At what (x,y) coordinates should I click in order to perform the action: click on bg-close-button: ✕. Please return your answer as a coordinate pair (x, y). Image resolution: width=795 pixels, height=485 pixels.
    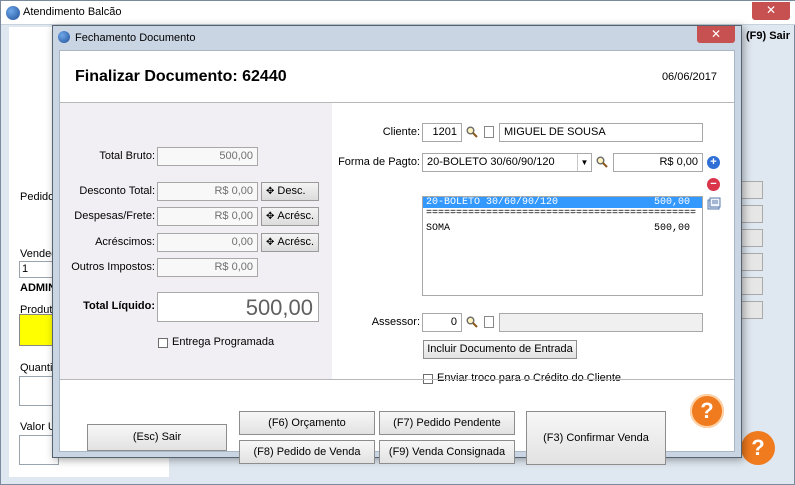
    Looking at the image, I should click on (771, 11).